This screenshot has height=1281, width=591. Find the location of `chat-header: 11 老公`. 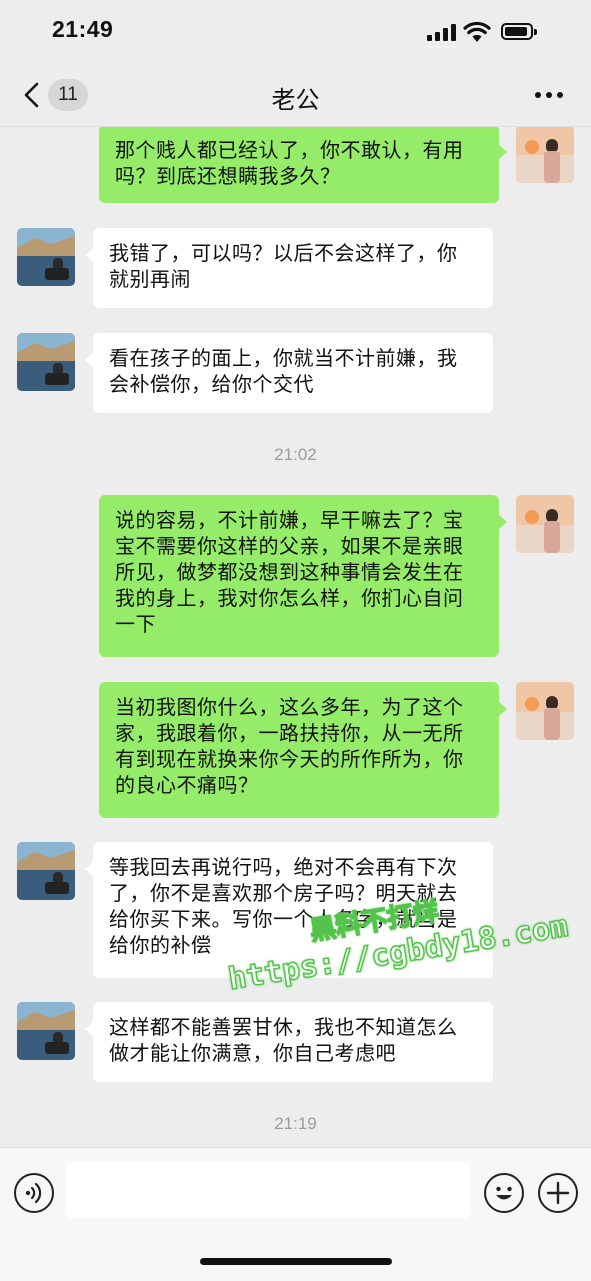

chat-header: 11 老公 is located at coordinates (295, 94).